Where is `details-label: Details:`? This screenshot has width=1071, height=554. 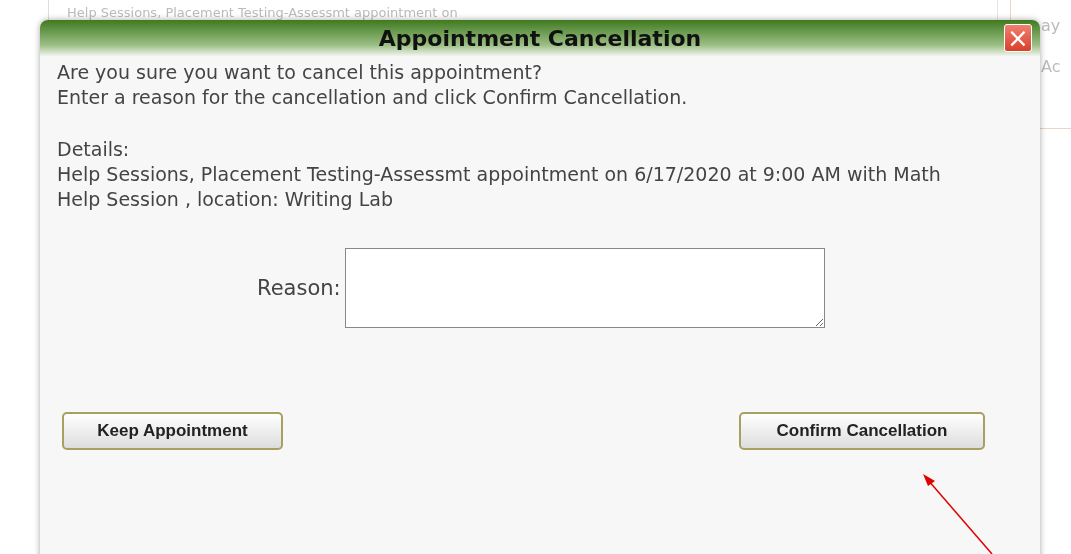 details-label: Details: is located at coordinates (94, 149).